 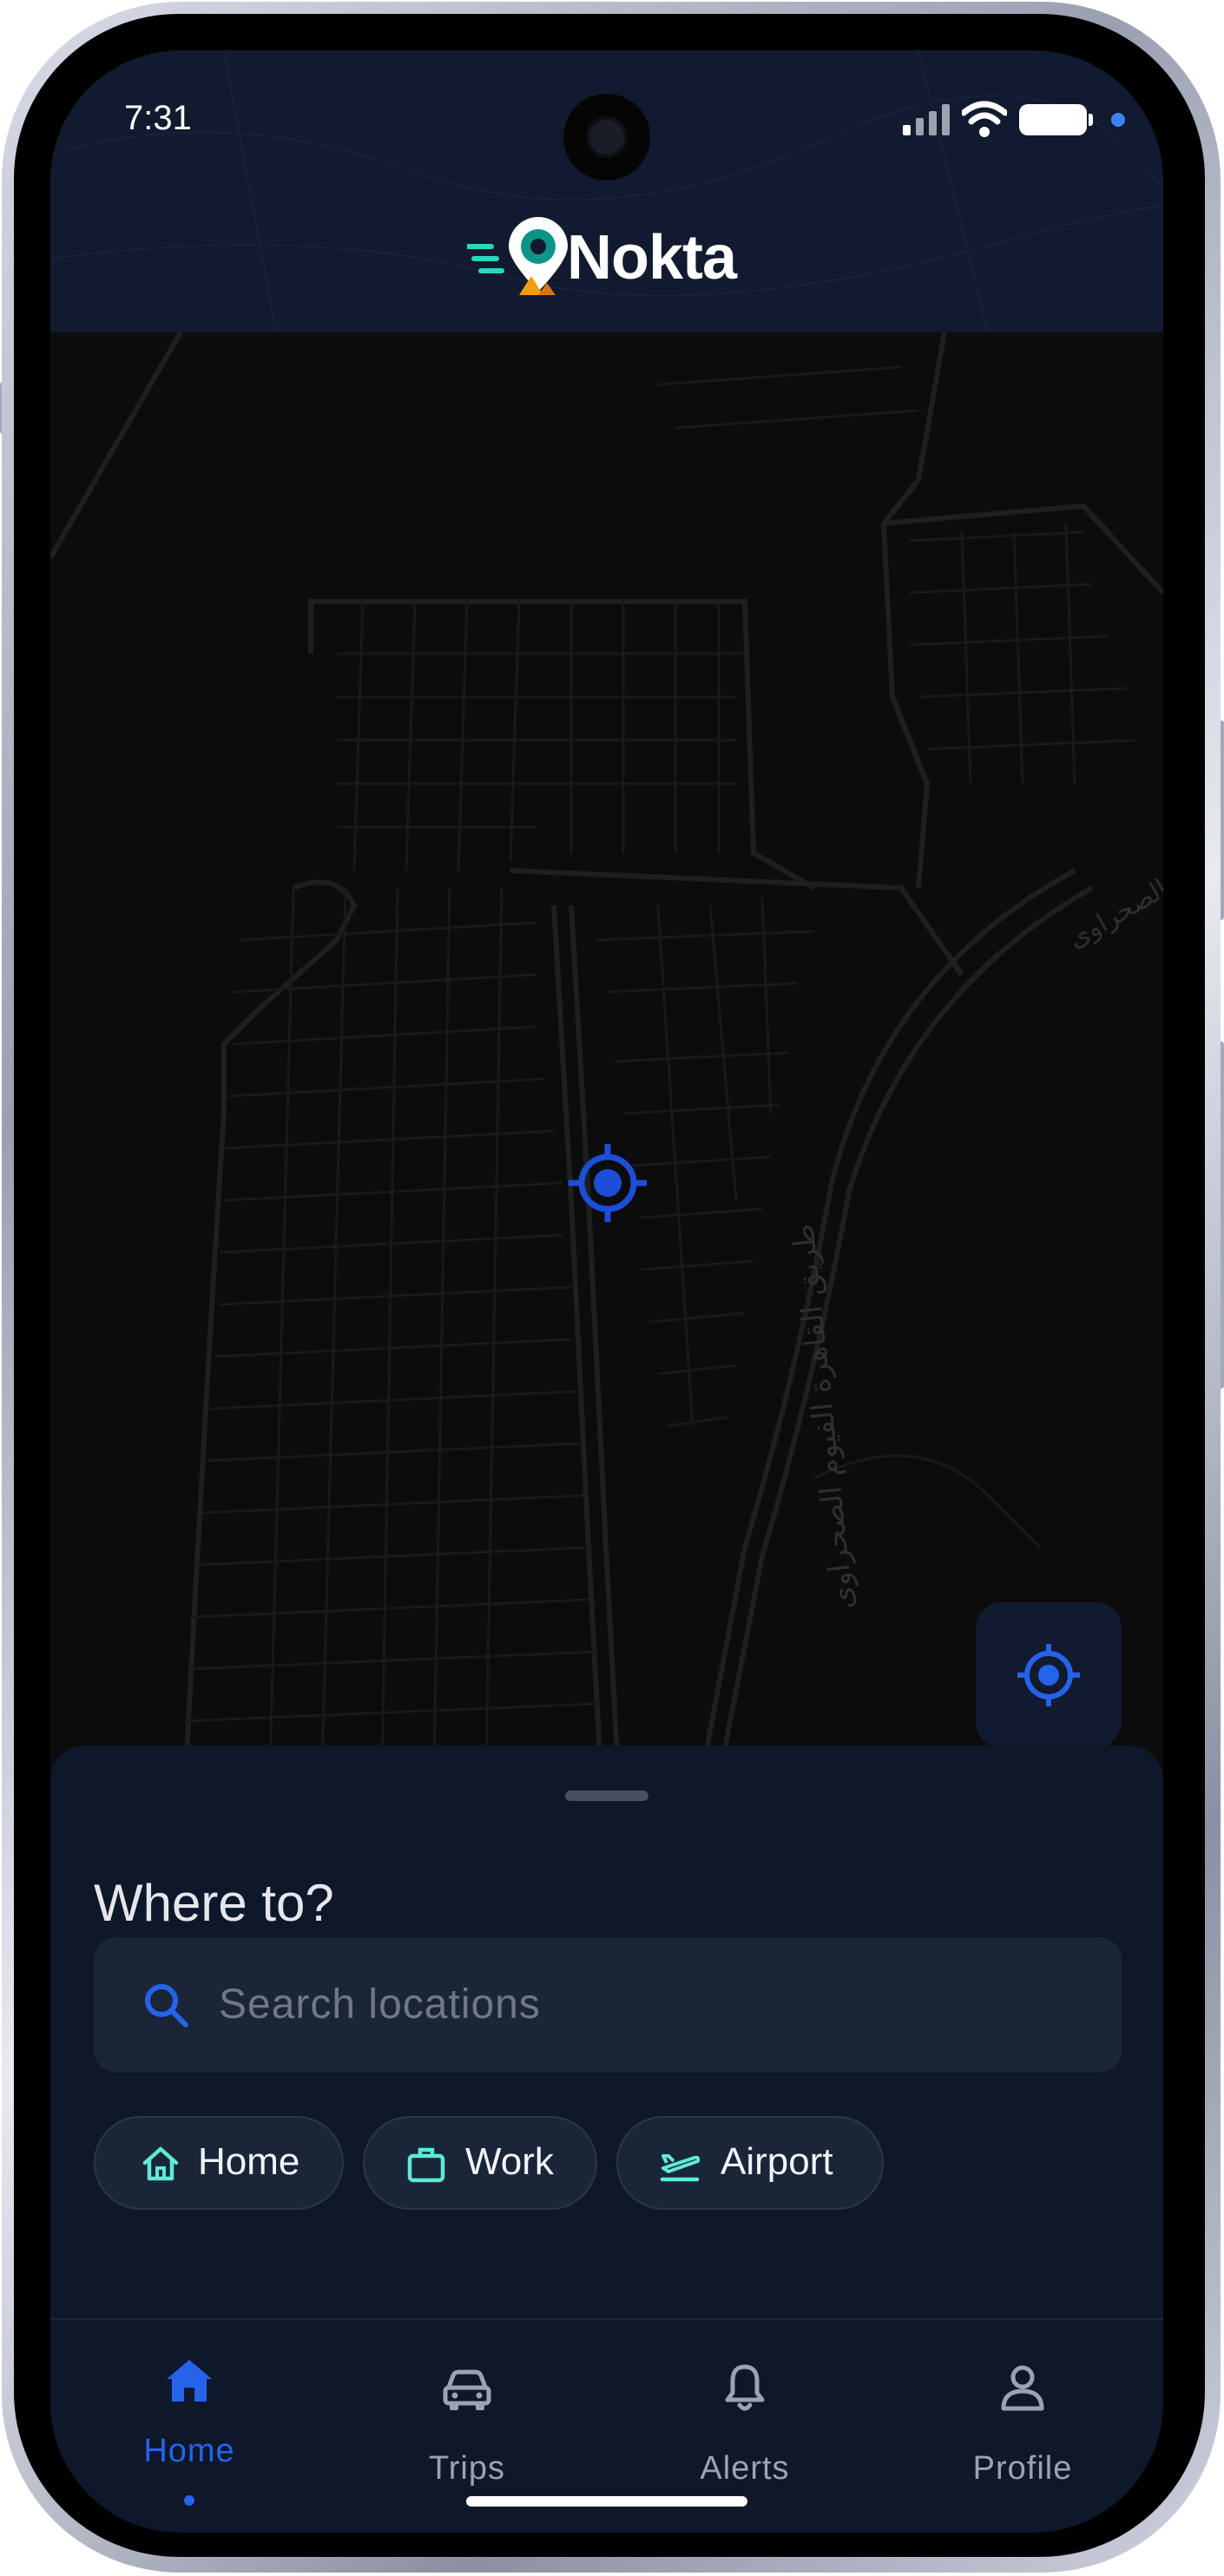 I want to click on briefcase-icon, so click(x=426, y=2165).